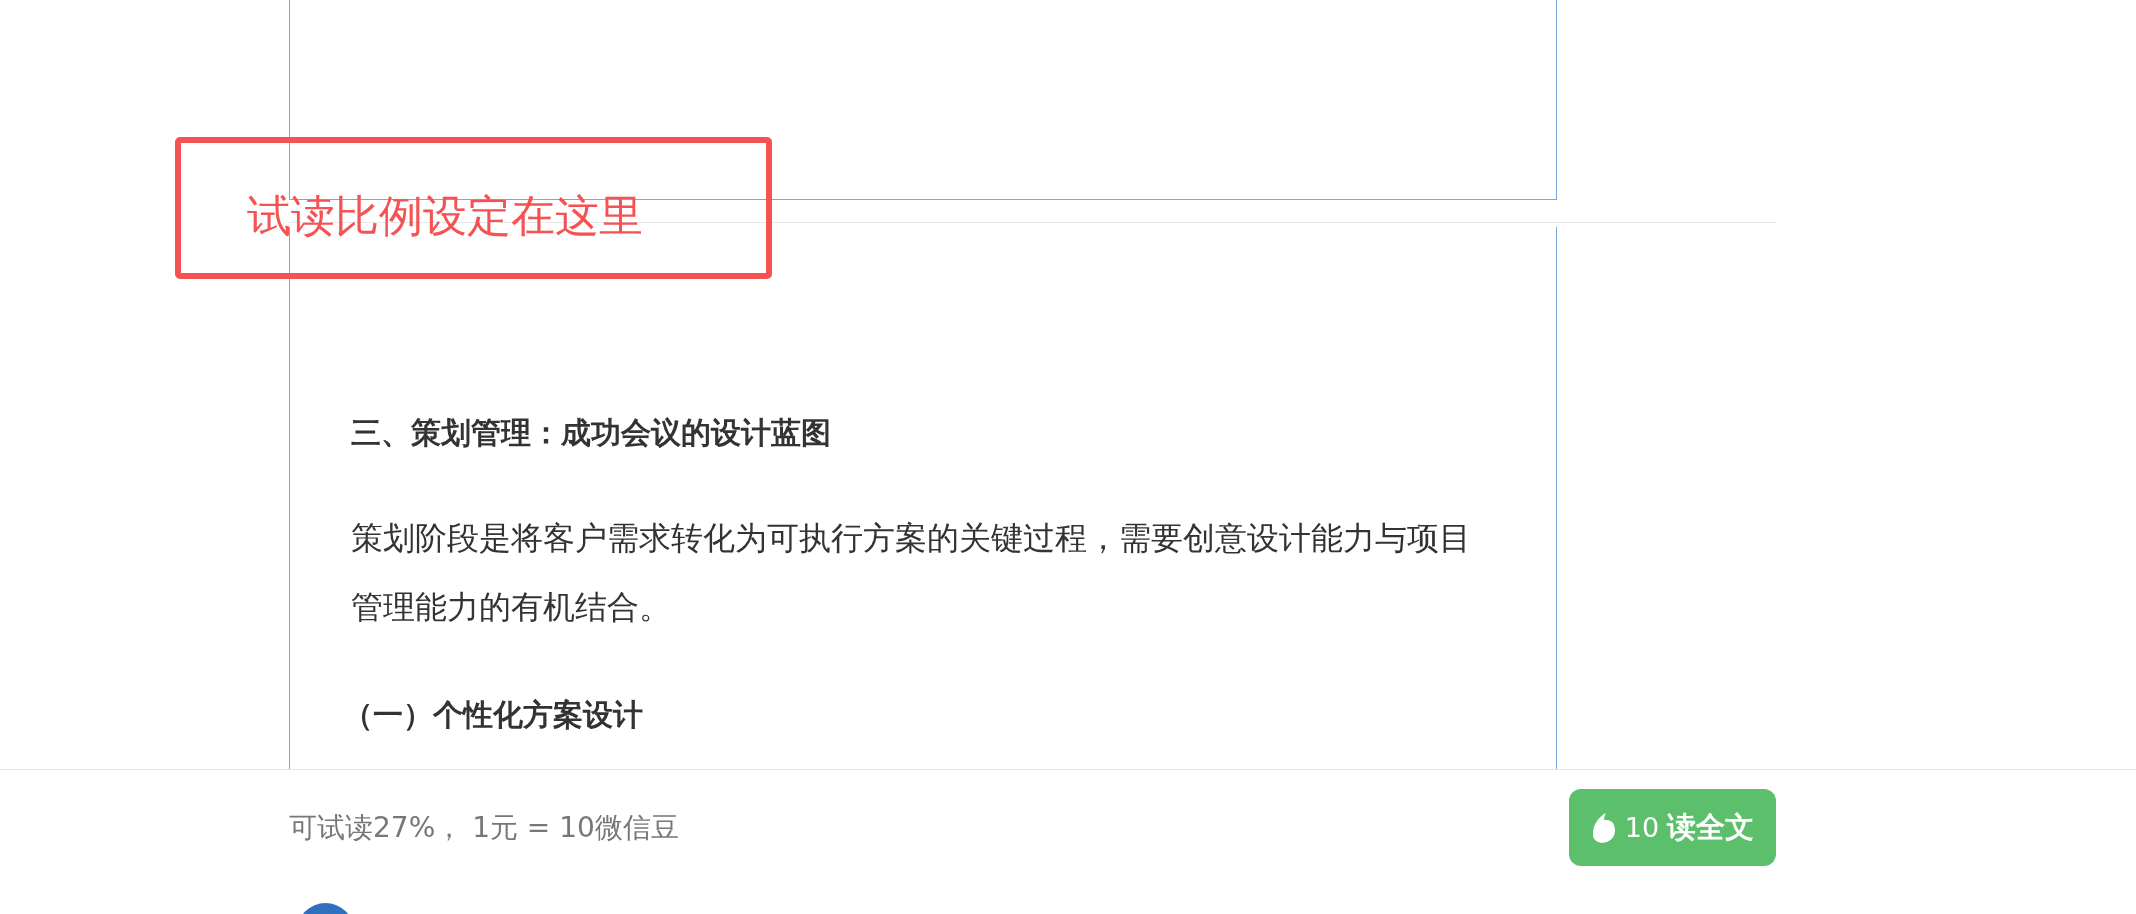 The height and width of the screenshot is (914, 2136). What do you see at coordinates (911, 573) in the screenshot?
I see `paragraph: 策划阶段是将客户需求转化为可执行方案的关键过程，需要创意设计能力与项目管理能力的有机结合。` at bounding box center [911, 573].